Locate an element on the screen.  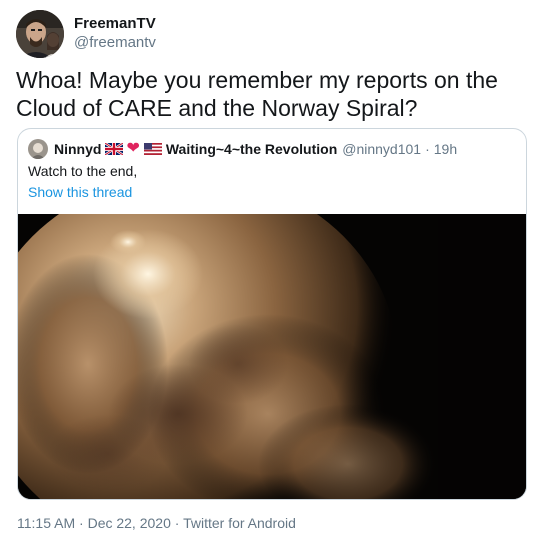
author-names: FreemanTV @freemantv is located at coordinates (115, 33).